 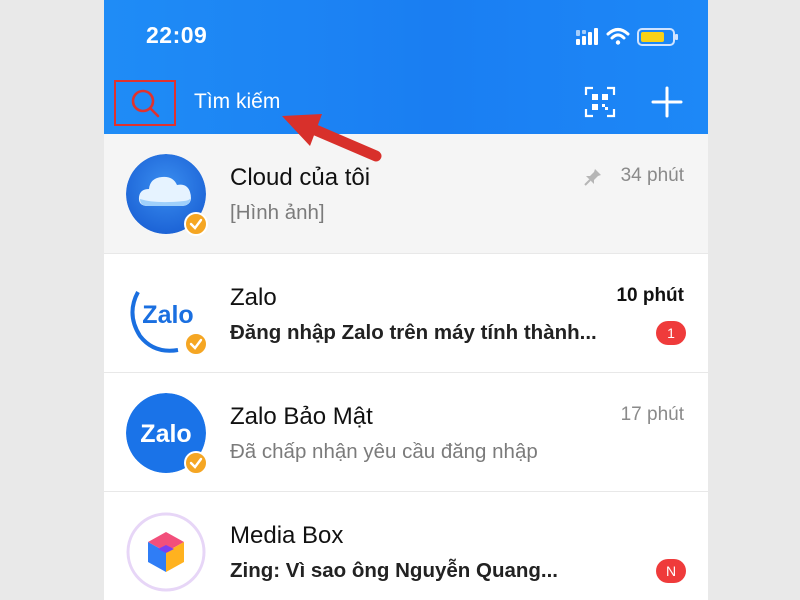 I want to click on search-button, so click(x=145, y=103).